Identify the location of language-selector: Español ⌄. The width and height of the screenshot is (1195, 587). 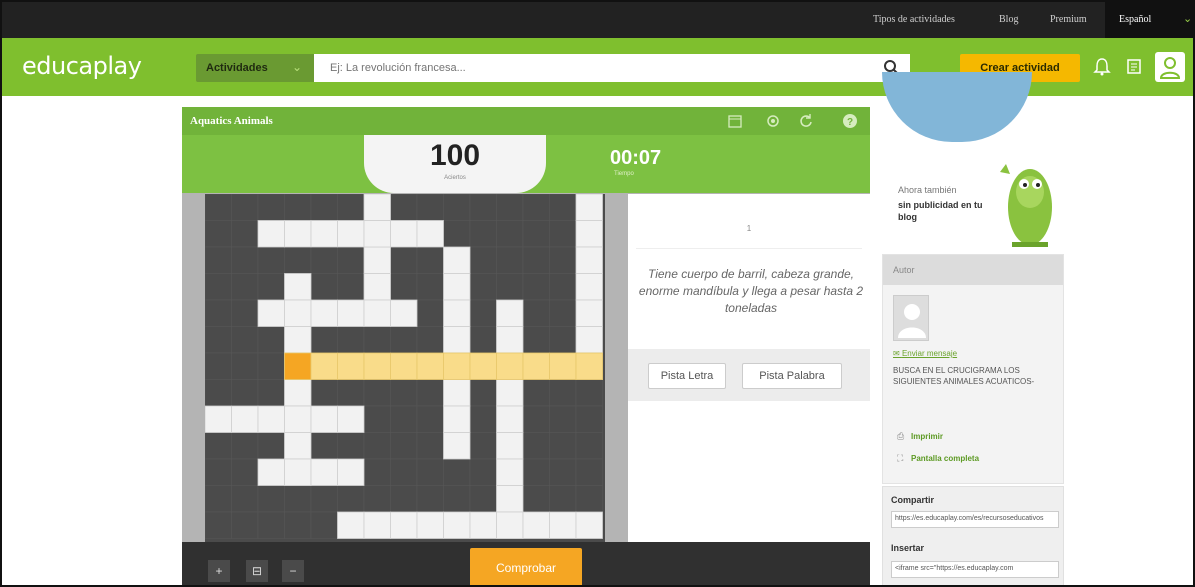
(1149, 20).